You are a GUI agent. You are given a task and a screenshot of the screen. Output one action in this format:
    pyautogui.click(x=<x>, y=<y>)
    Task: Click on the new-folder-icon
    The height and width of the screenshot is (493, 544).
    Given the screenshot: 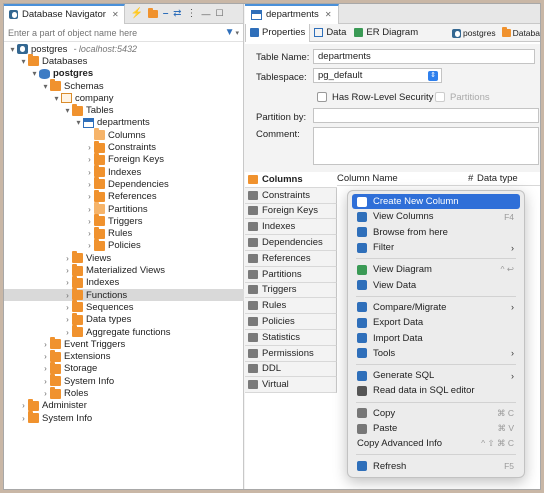 What is the action you would take?
    pyautogui.click(x=153, y=12)
    